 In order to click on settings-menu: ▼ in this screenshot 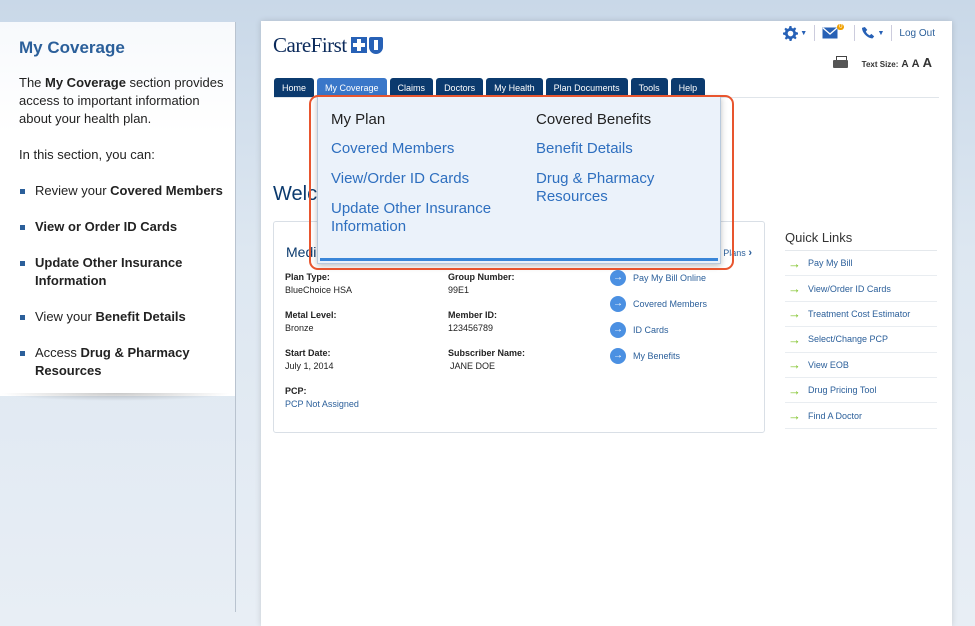, I will do `click(796, 33)`.